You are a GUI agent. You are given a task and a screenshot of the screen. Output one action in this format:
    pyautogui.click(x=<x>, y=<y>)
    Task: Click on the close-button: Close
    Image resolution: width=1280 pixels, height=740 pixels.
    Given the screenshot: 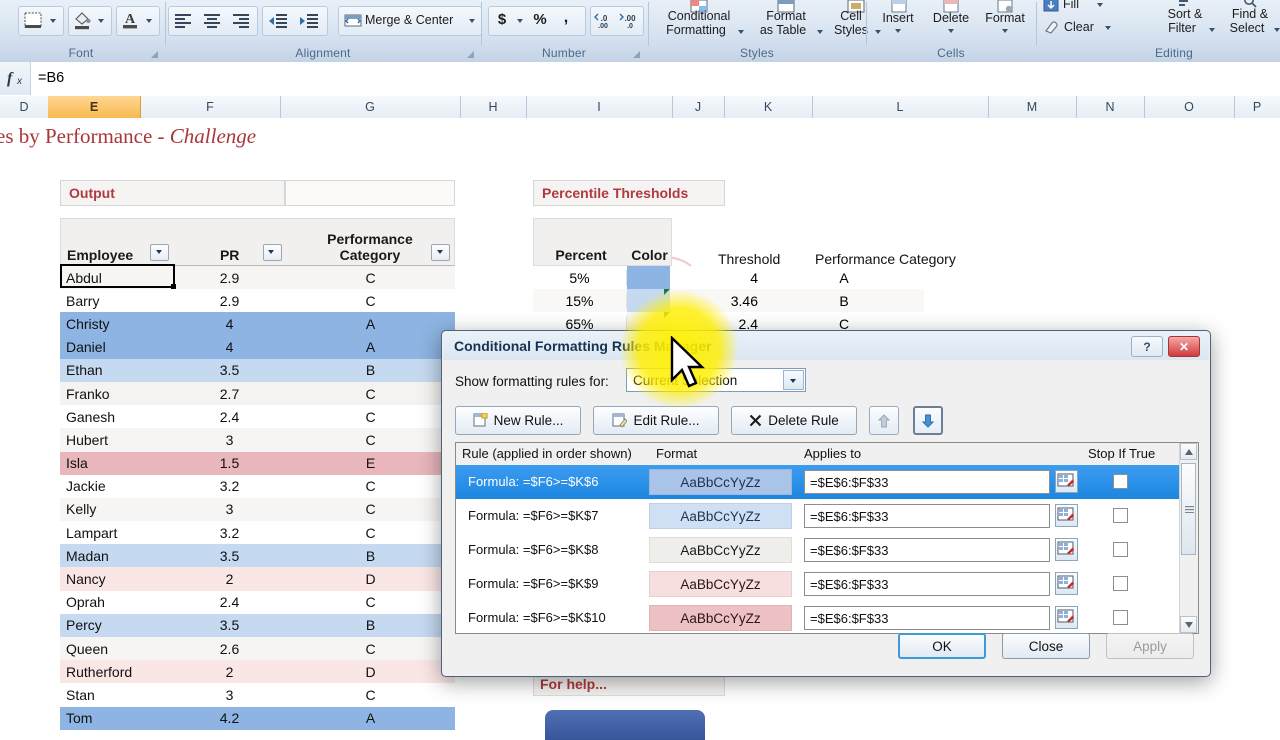 What is the action you would take?
    pyautogui.click(x=1046, y=646)
    